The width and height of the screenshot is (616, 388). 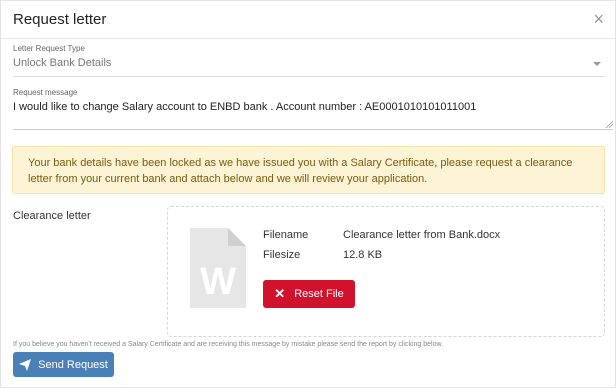 I want to click on close-icon: ×, so click(x=598, y=19).